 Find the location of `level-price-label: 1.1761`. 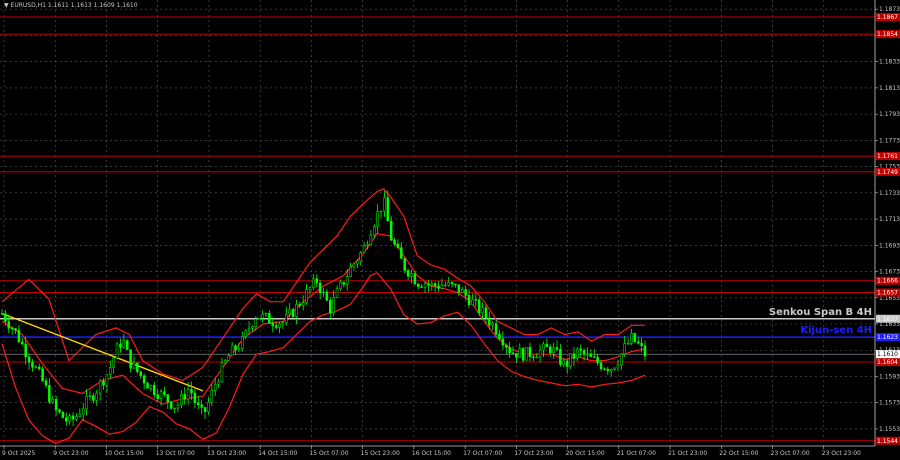

level-price-label: 1.1761 is located at coordinates (887, 156).